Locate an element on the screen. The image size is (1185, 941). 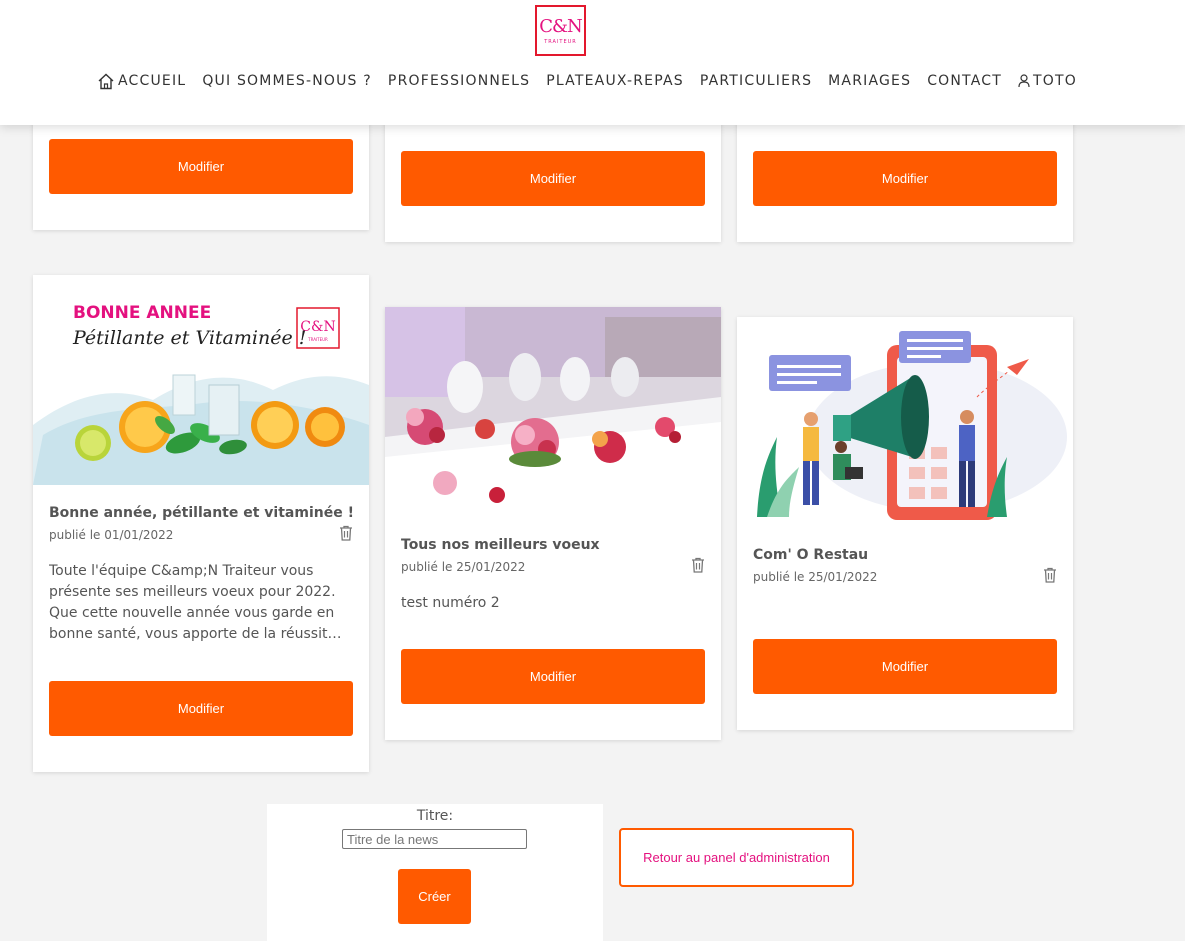
nav-contact: CONTACT is located at coordinates (964, 81).